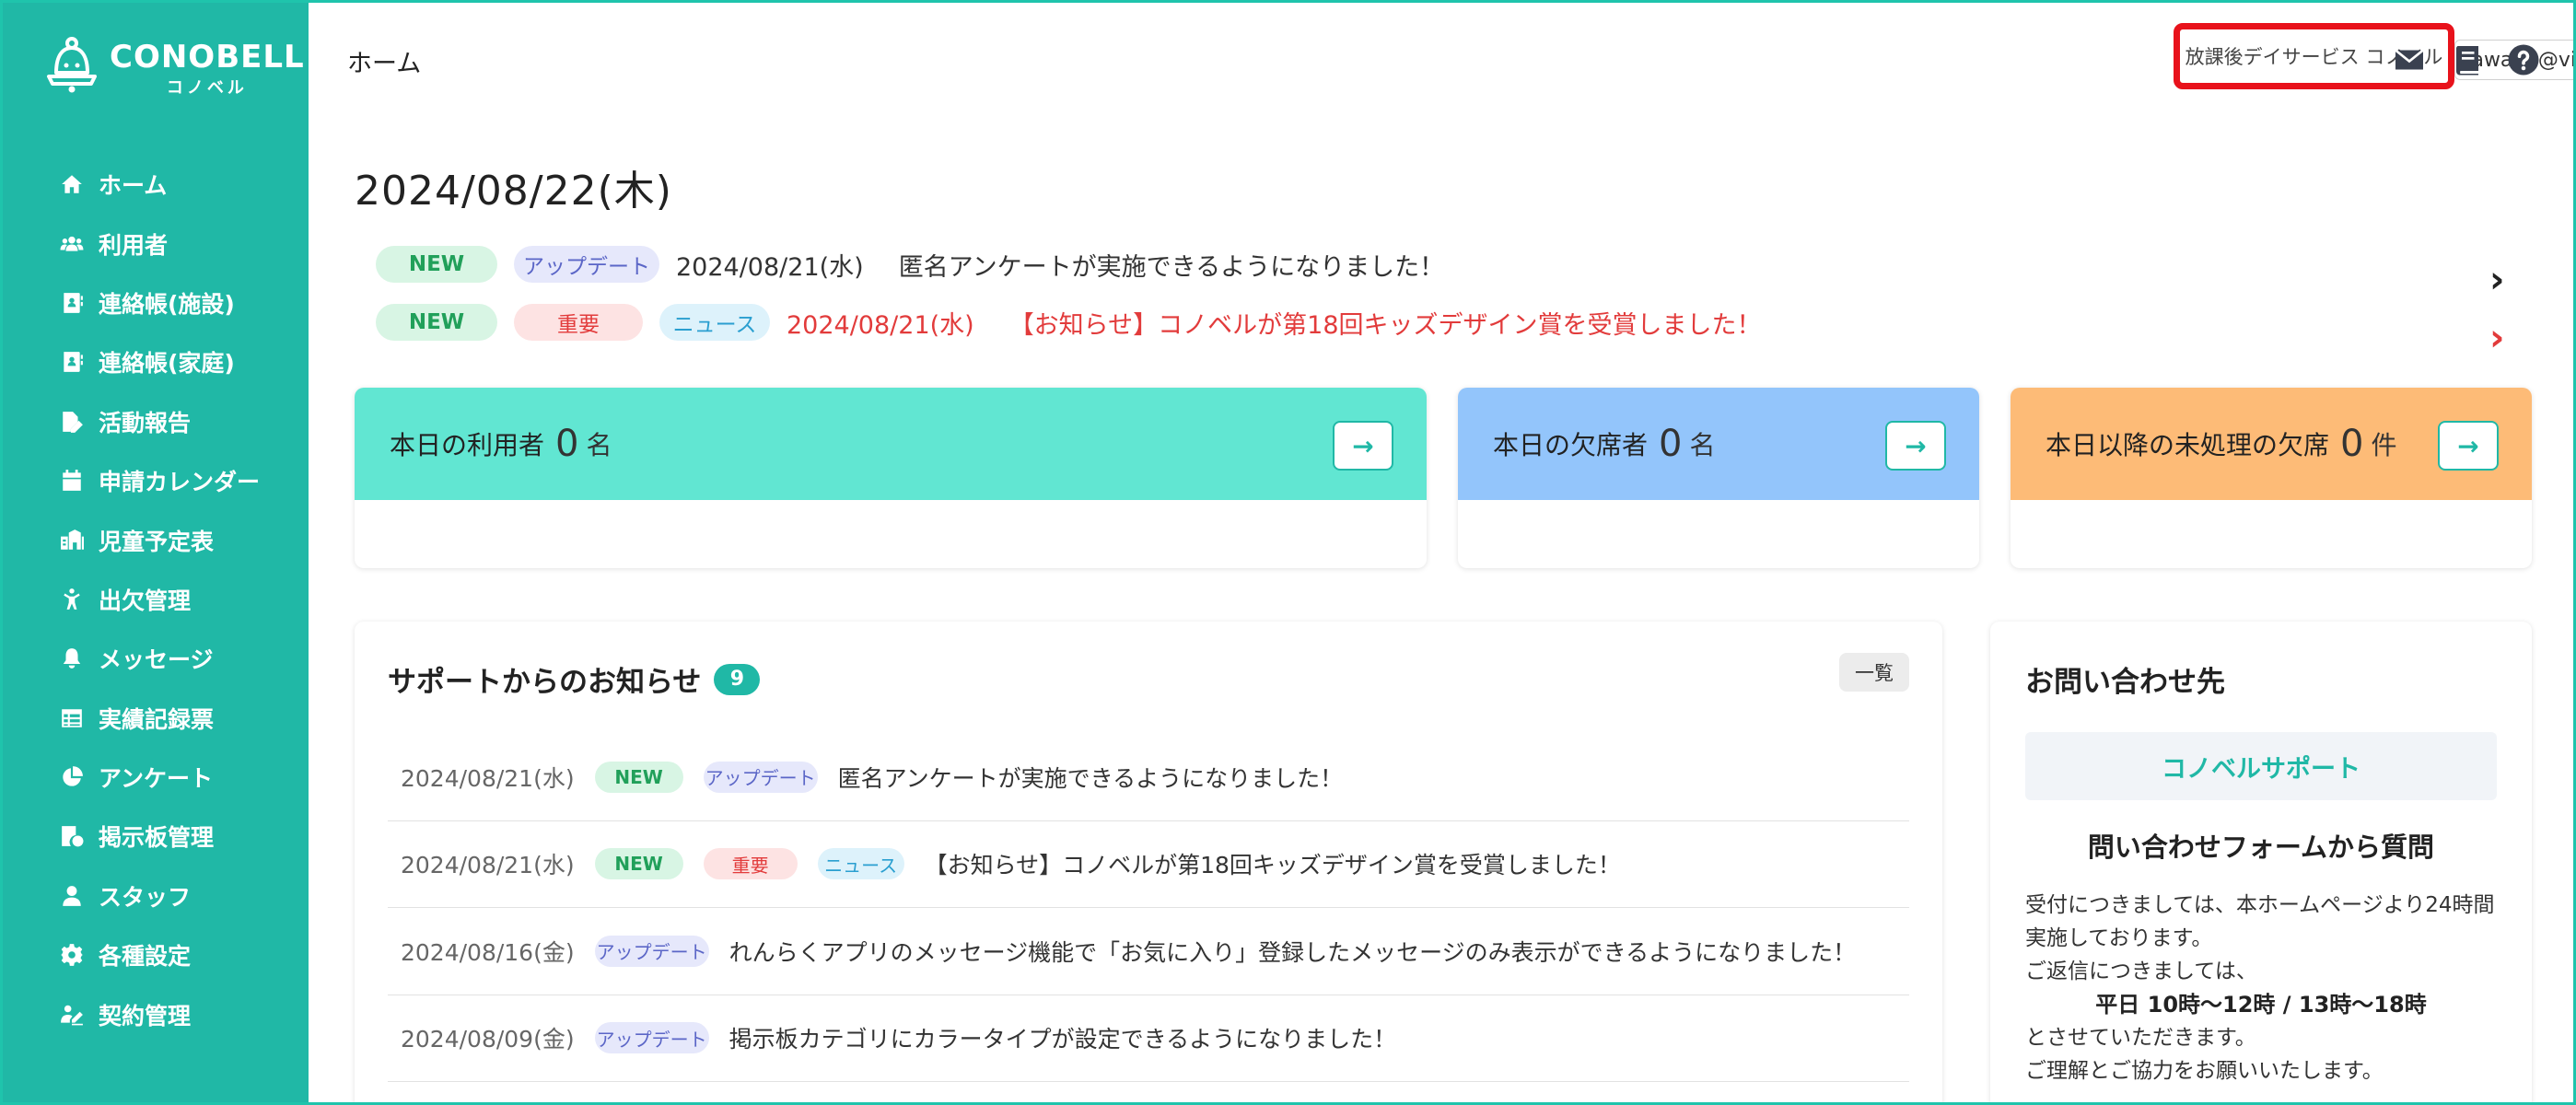  I want to click on sidebar-item-label: アンケート, so click(156, 779).